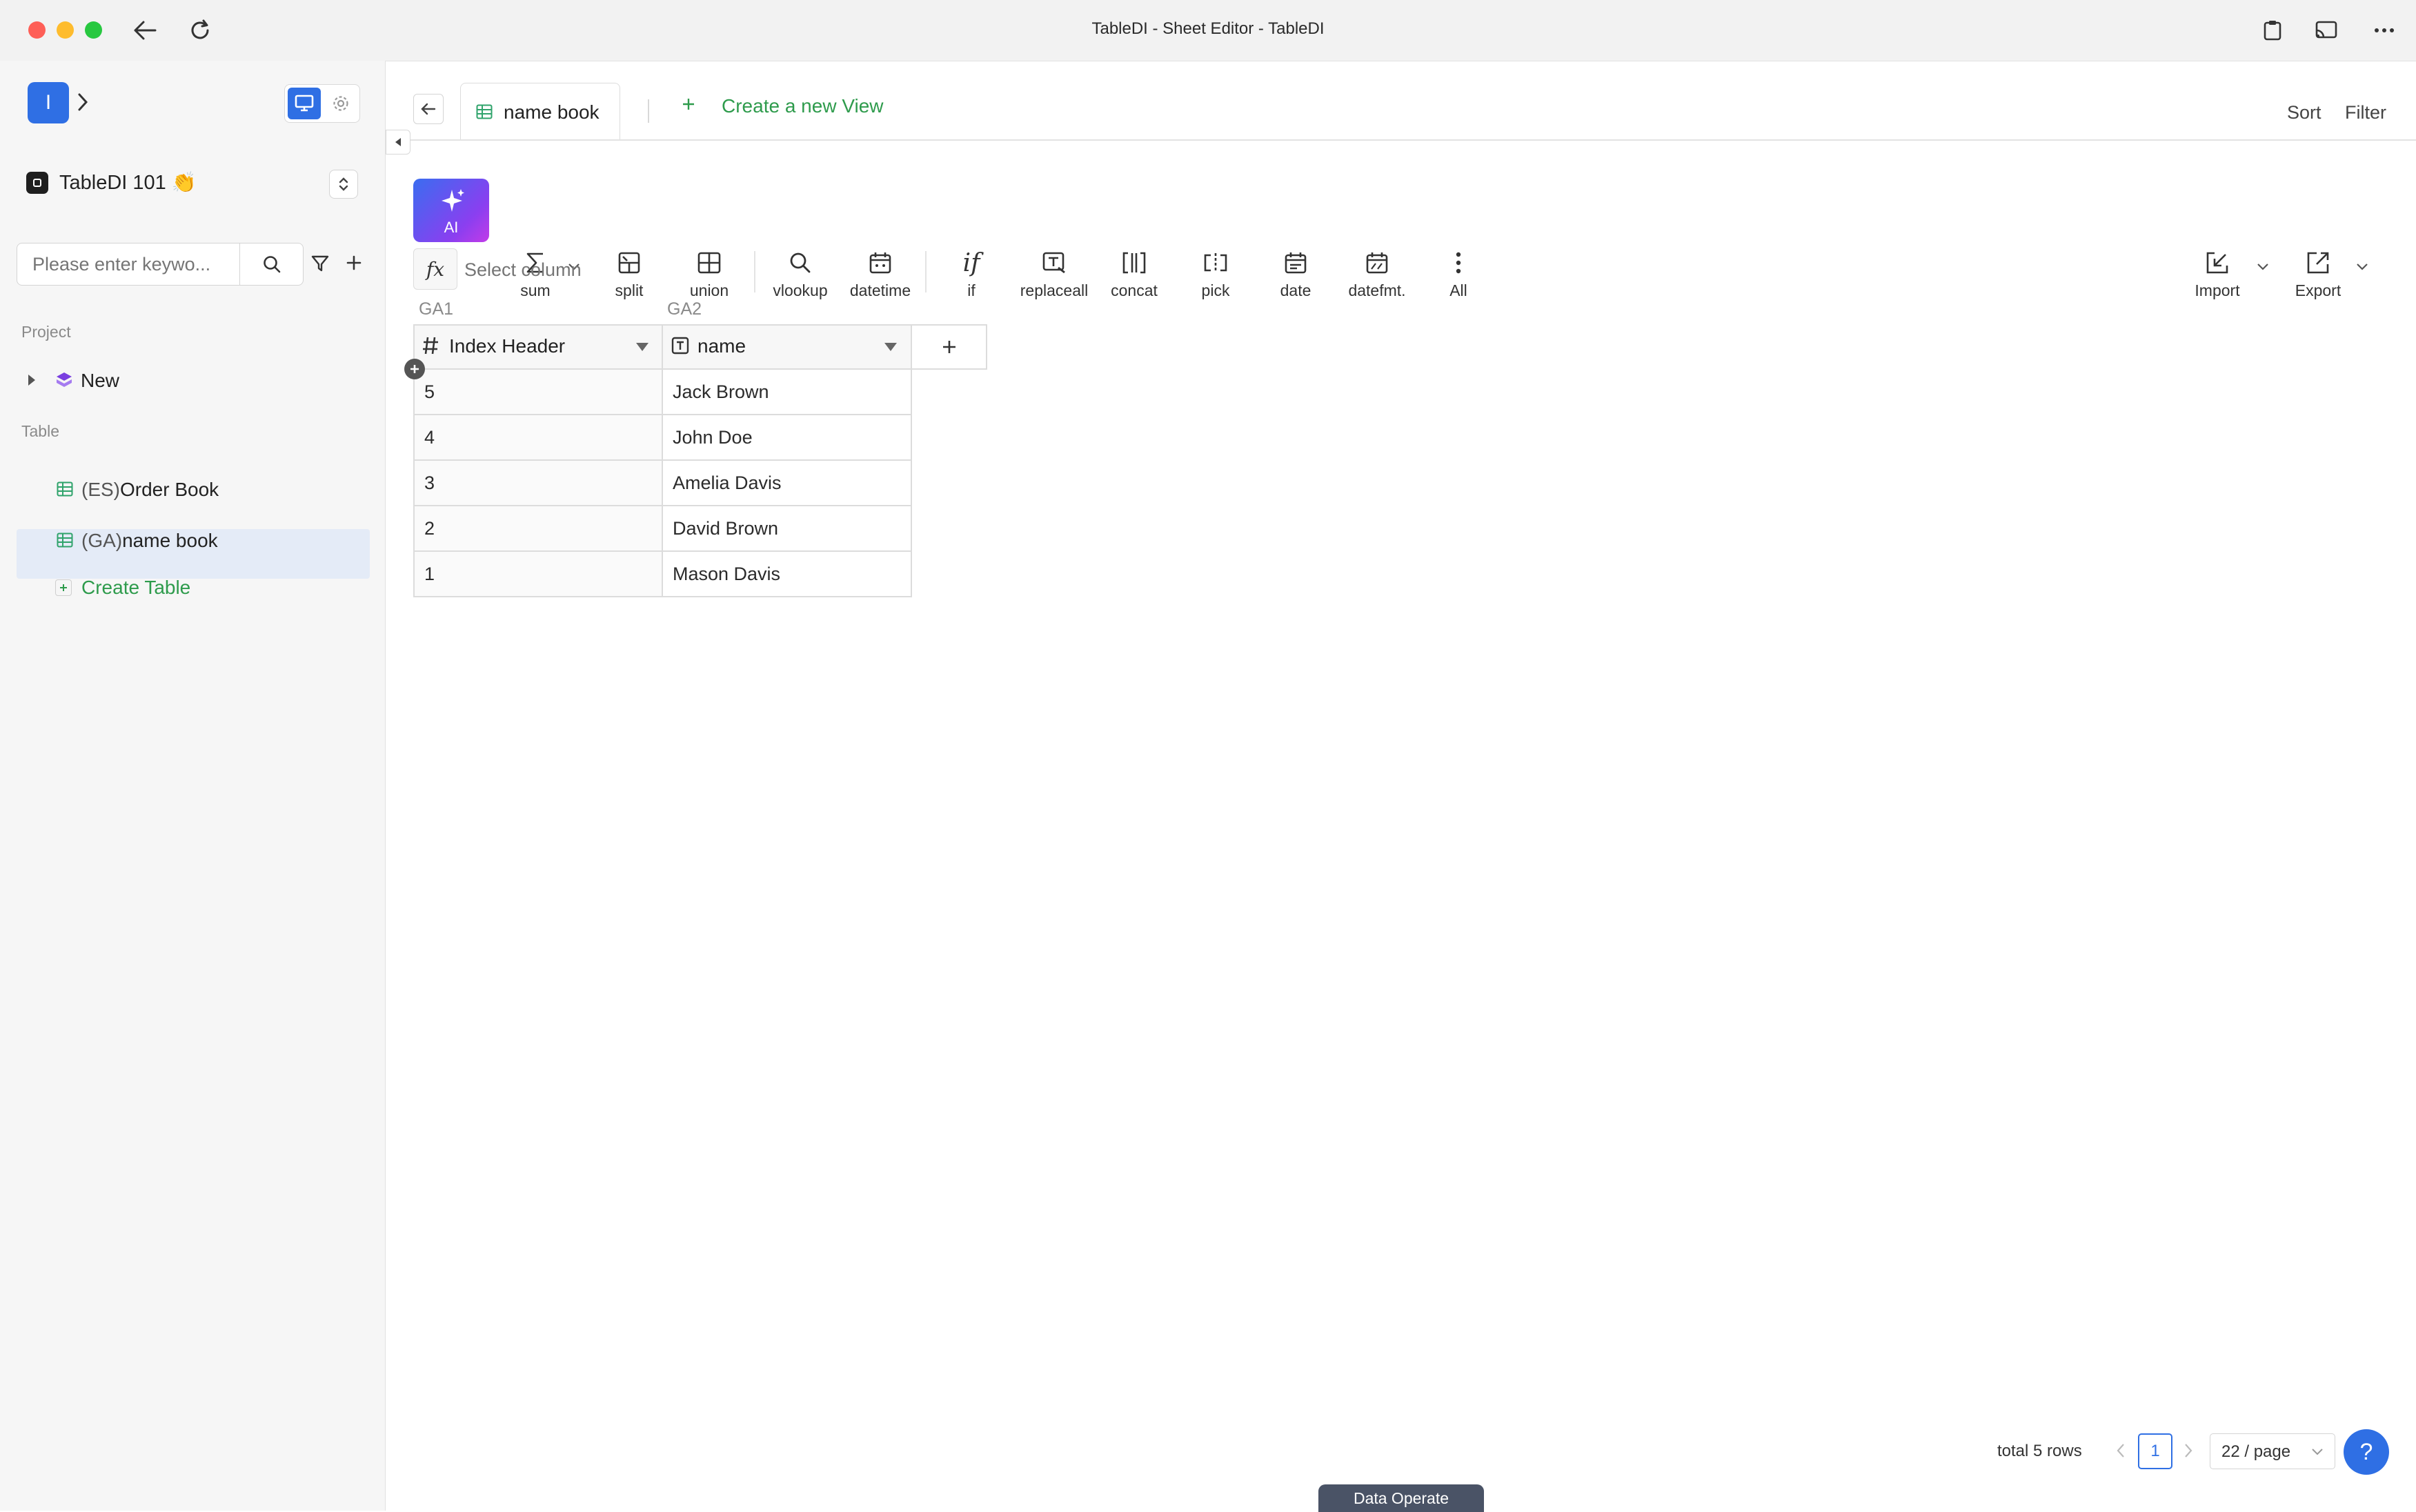 The height and width of the screenshot is (1512, 2416). Describe the element at coordinates (680, 347) in the screenshot. I see `text-type-icon` at that location.